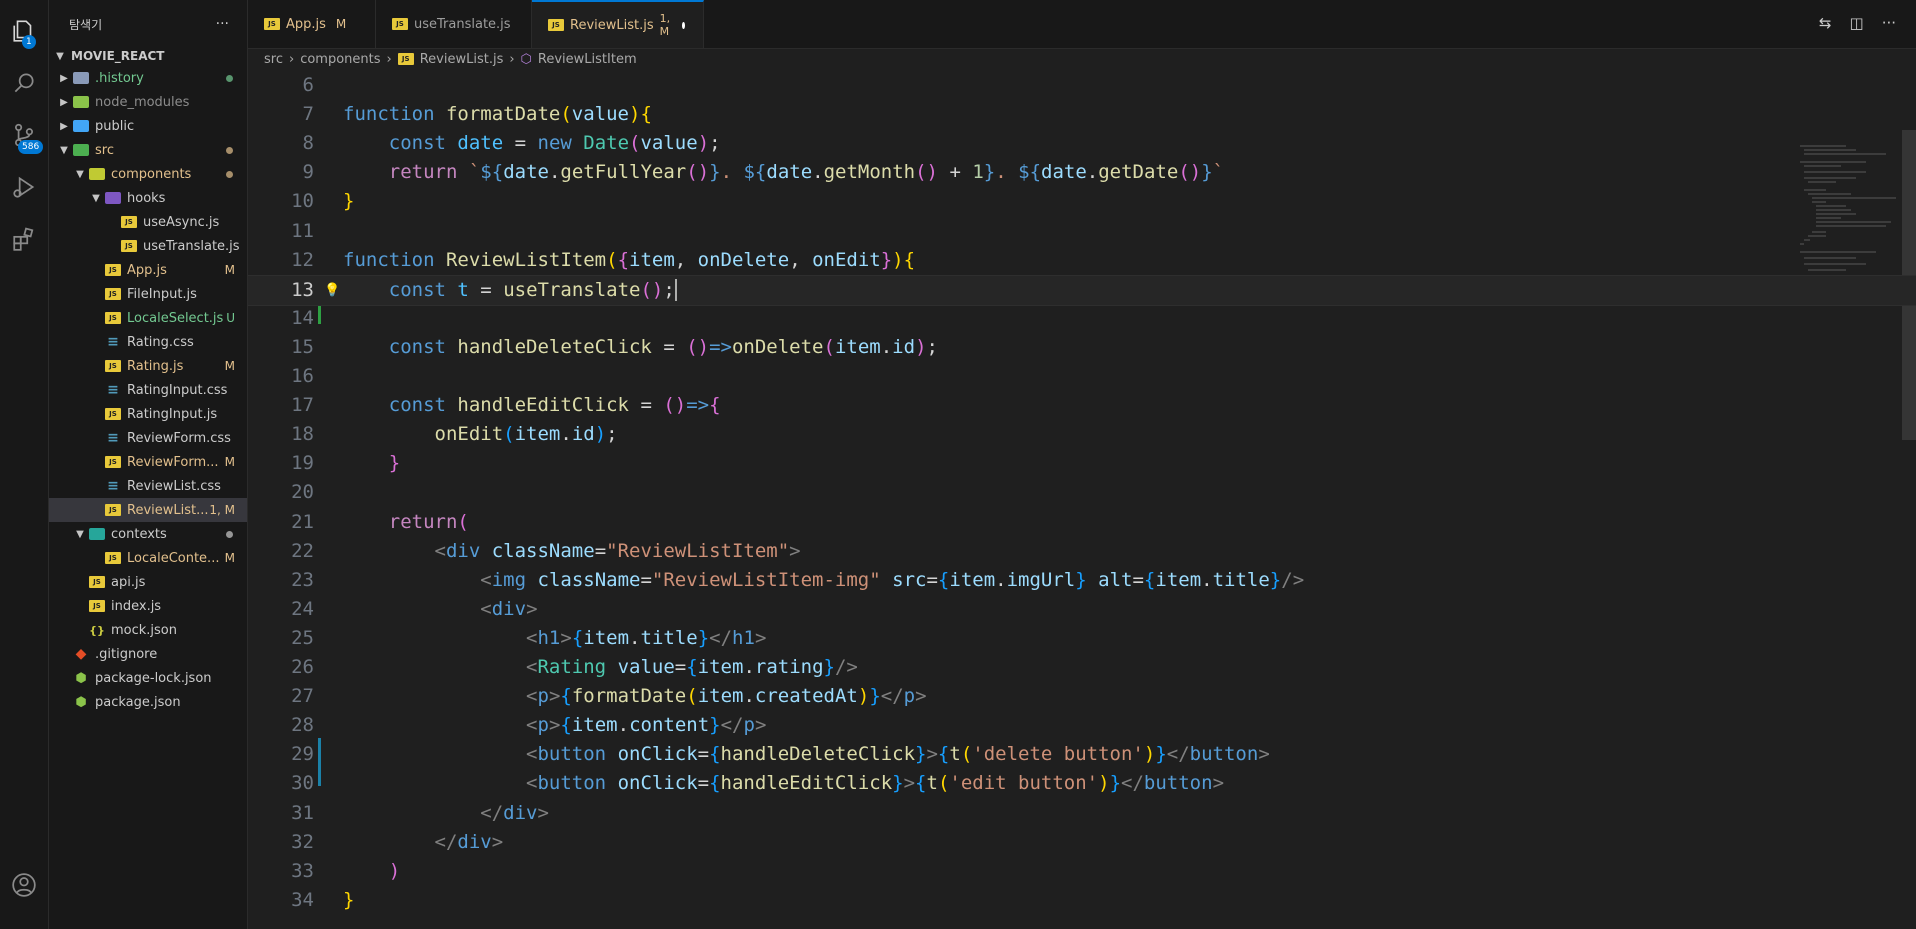  What do you see at coordinates (148, 678) in the screenshot?
I see `tree-file: ⬢ package-lock.json` at bounding box center [148, 678].